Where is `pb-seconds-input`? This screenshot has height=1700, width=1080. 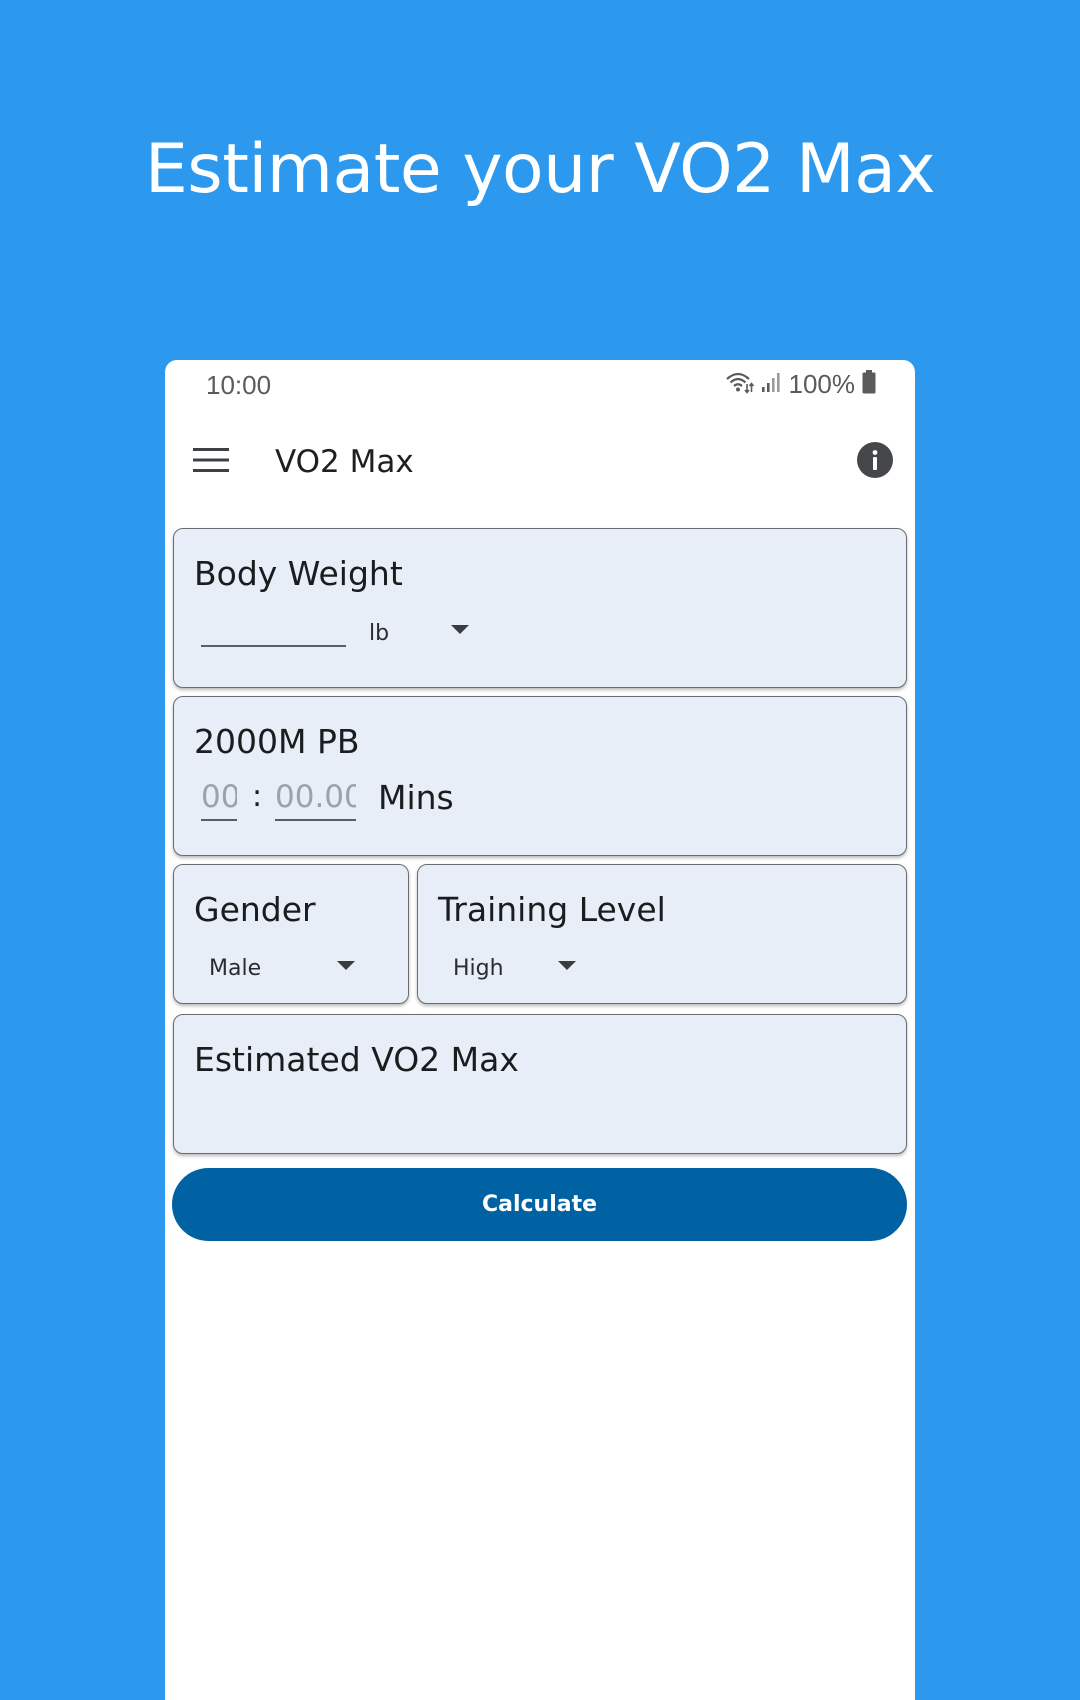
pb-seconds-input is located at coordinates (315, 798).